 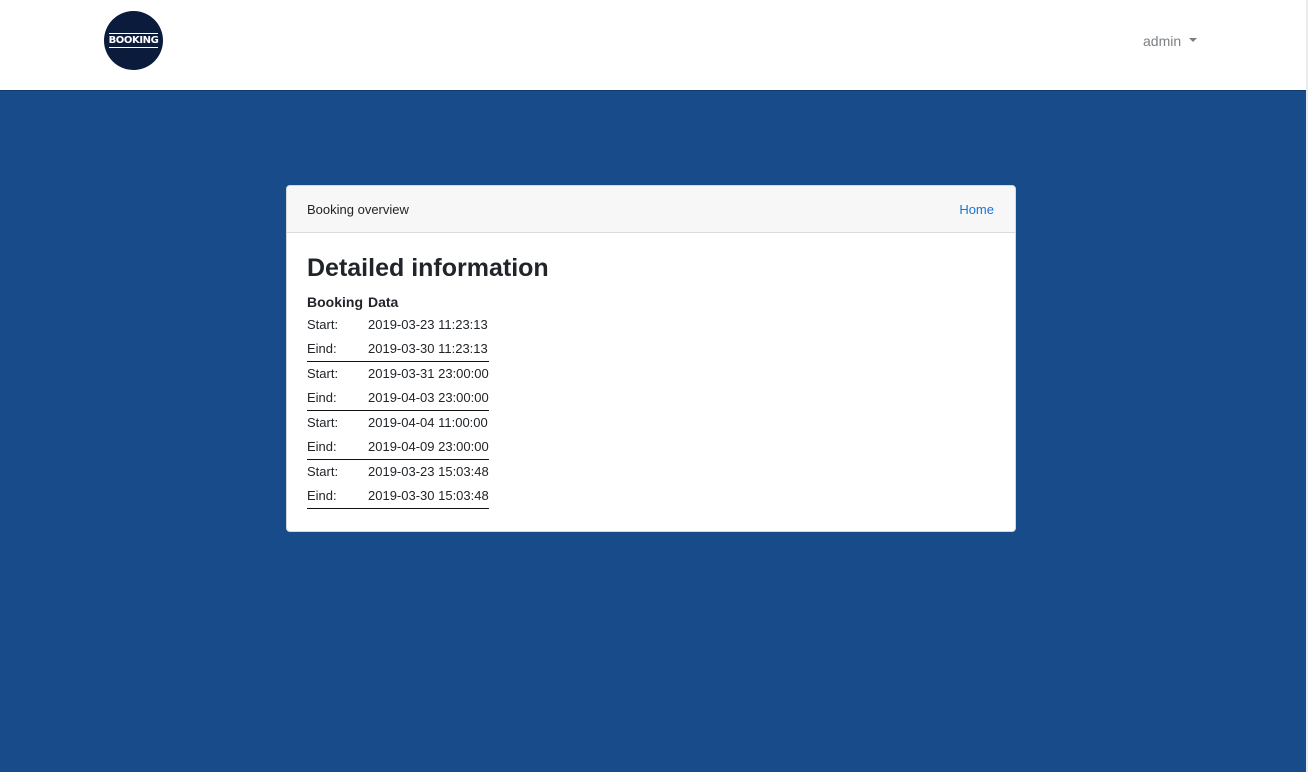 What do you see at coordinates (428, 496) in the screenshot?
I see `row-value: 2019-03-30 15:03:48` at bounding box center [428, 496].